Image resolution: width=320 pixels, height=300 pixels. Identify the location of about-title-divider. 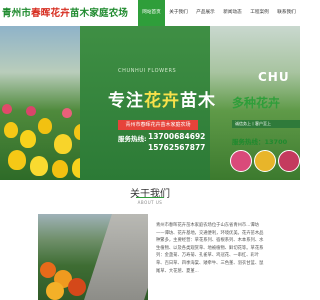
(150, 197).